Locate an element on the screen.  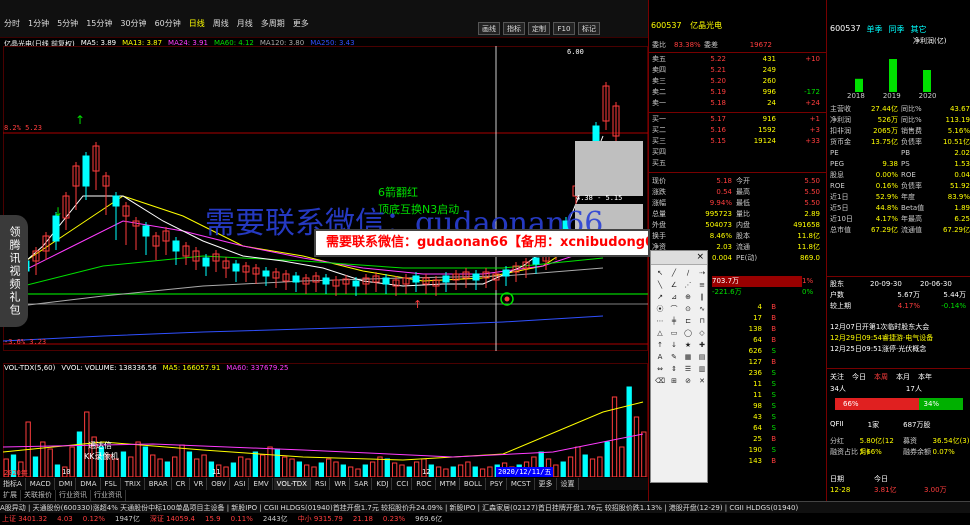
indicator-tab: MTM is located at coordinates (448, 484).